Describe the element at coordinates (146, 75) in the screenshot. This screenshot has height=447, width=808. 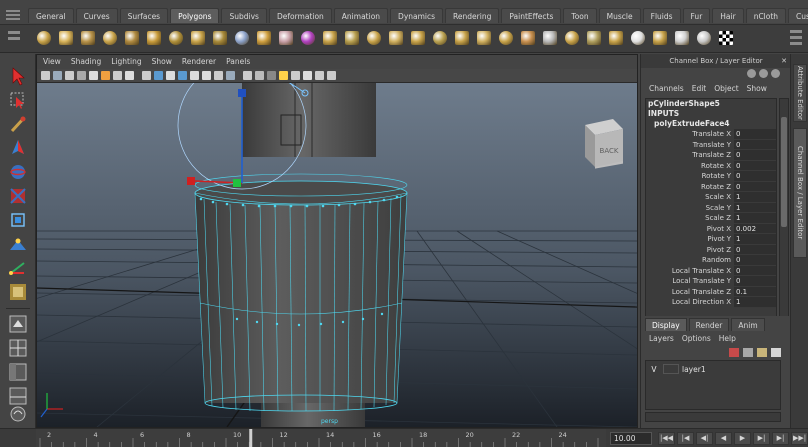
I see `resolution-gate-icon` at that location.